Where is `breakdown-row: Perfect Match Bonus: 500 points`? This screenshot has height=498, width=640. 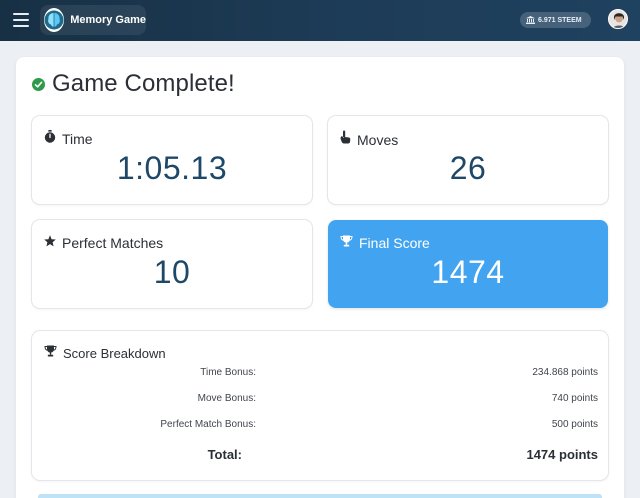 breakdown-row: Perfect Match Bonus: 500 points is located at coordinates (320, 427).